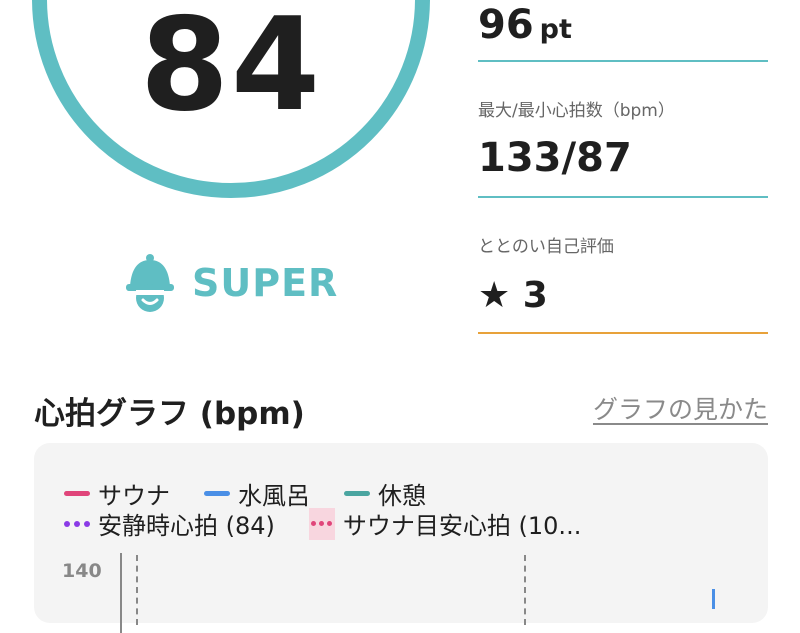 Image resolution: width=800 pixels, height=633 pixels. I want to click on legend-item-resting-hr: 安静時心拍 (84), so click(169, 523).